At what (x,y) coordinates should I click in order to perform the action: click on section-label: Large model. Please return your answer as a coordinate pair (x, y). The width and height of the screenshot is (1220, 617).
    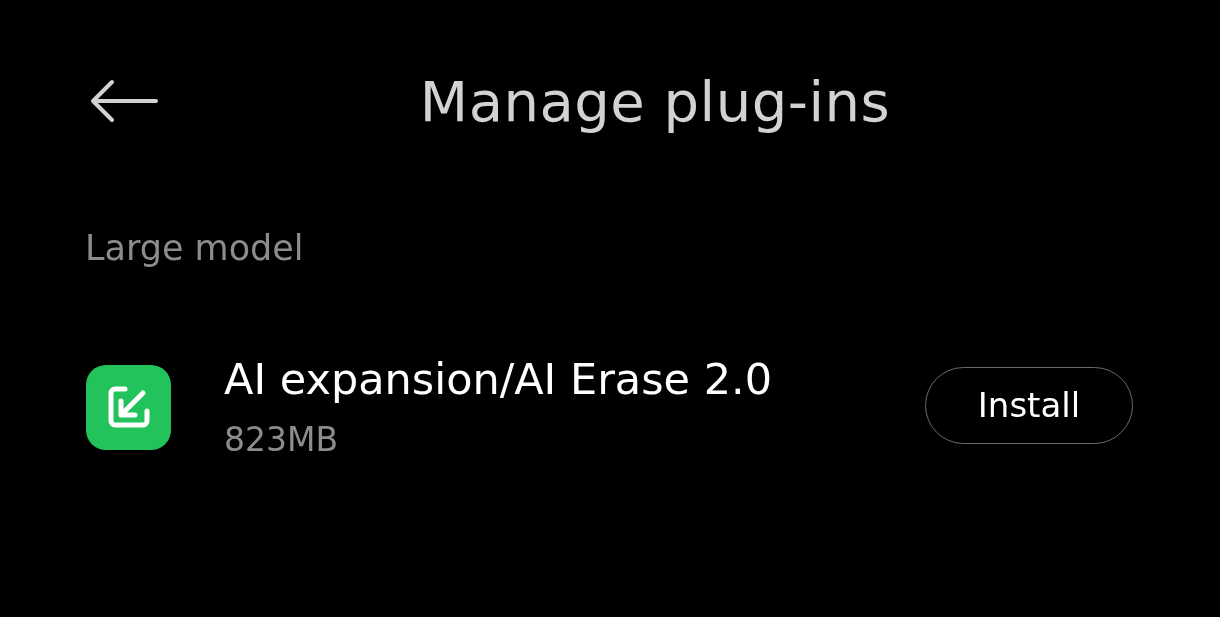
    Looking at the image, I should click on (194, 248).